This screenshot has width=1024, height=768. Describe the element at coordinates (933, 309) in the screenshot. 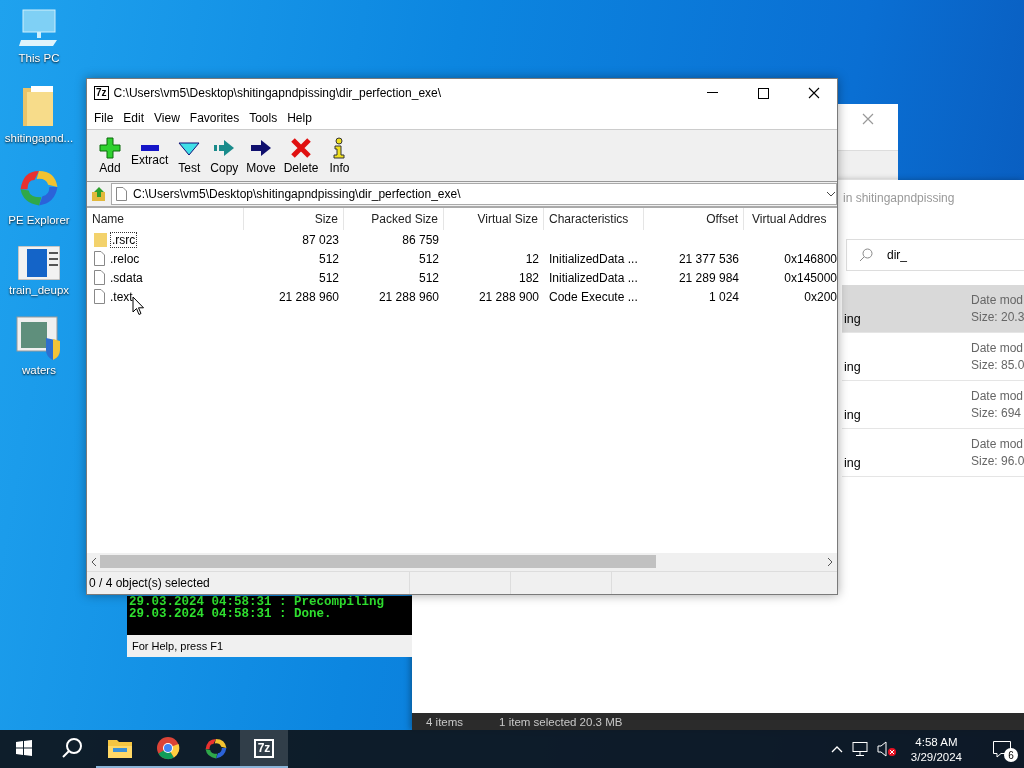

I see `search-result: ing Date mod Size: 20.3` at that location.